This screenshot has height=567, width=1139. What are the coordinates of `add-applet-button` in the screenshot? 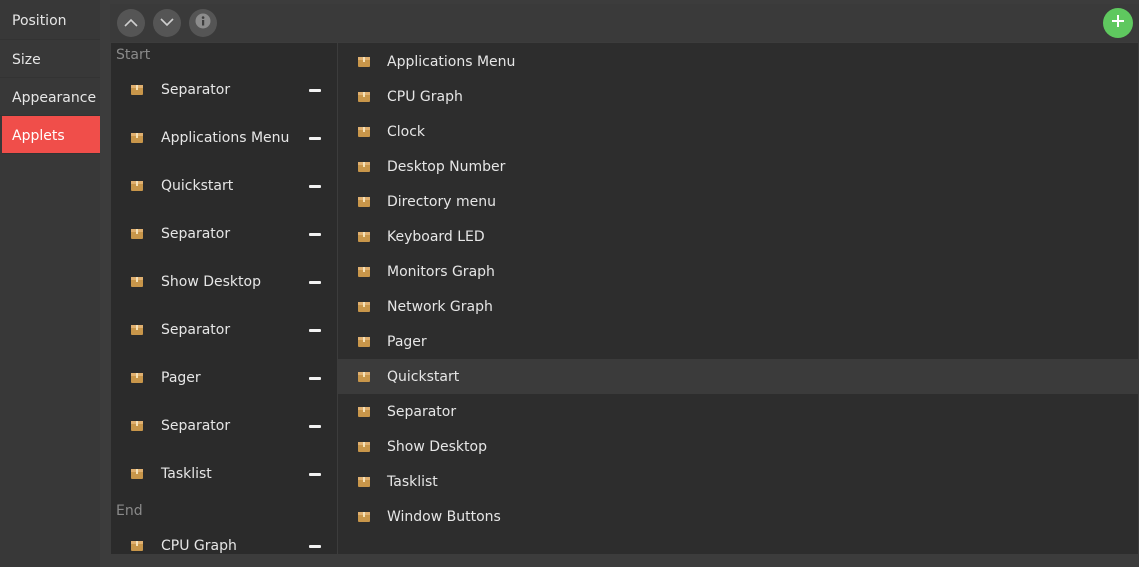 It's located at (1118, 23).